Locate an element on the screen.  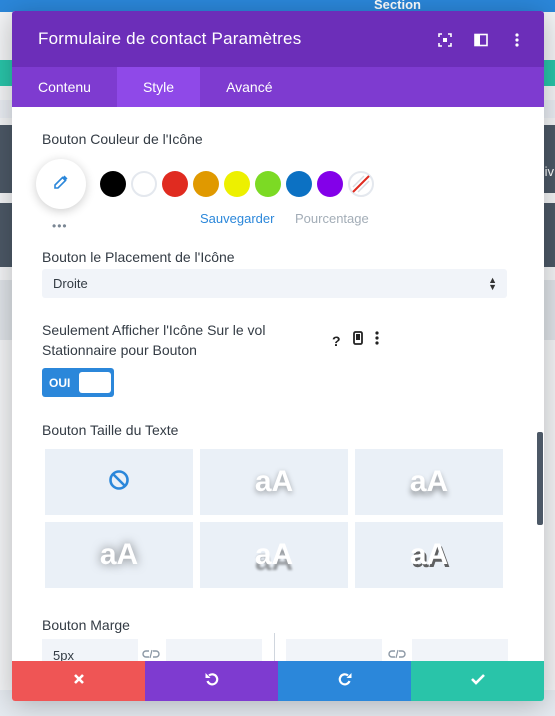
color-swatch-green is located at coordinates (268, 184).